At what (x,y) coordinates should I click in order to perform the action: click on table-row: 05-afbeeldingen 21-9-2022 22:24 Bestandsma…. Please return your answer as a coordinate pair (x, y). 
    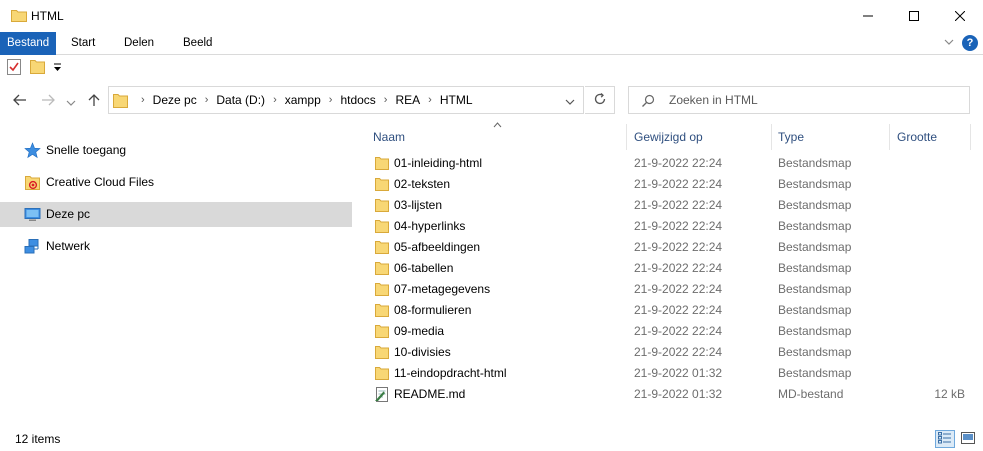
    Looking at the image, I should click on (669, 247).